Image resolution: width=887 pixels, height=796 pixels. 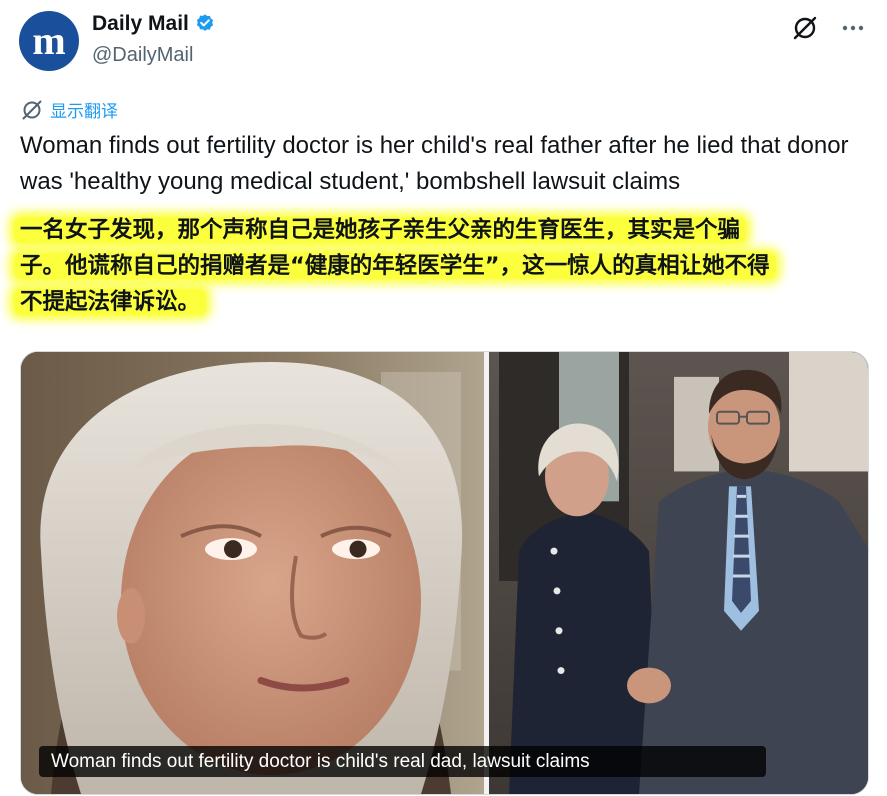 I want to click on show-translation-button: 显示翻译, so click(x=69, y=109).